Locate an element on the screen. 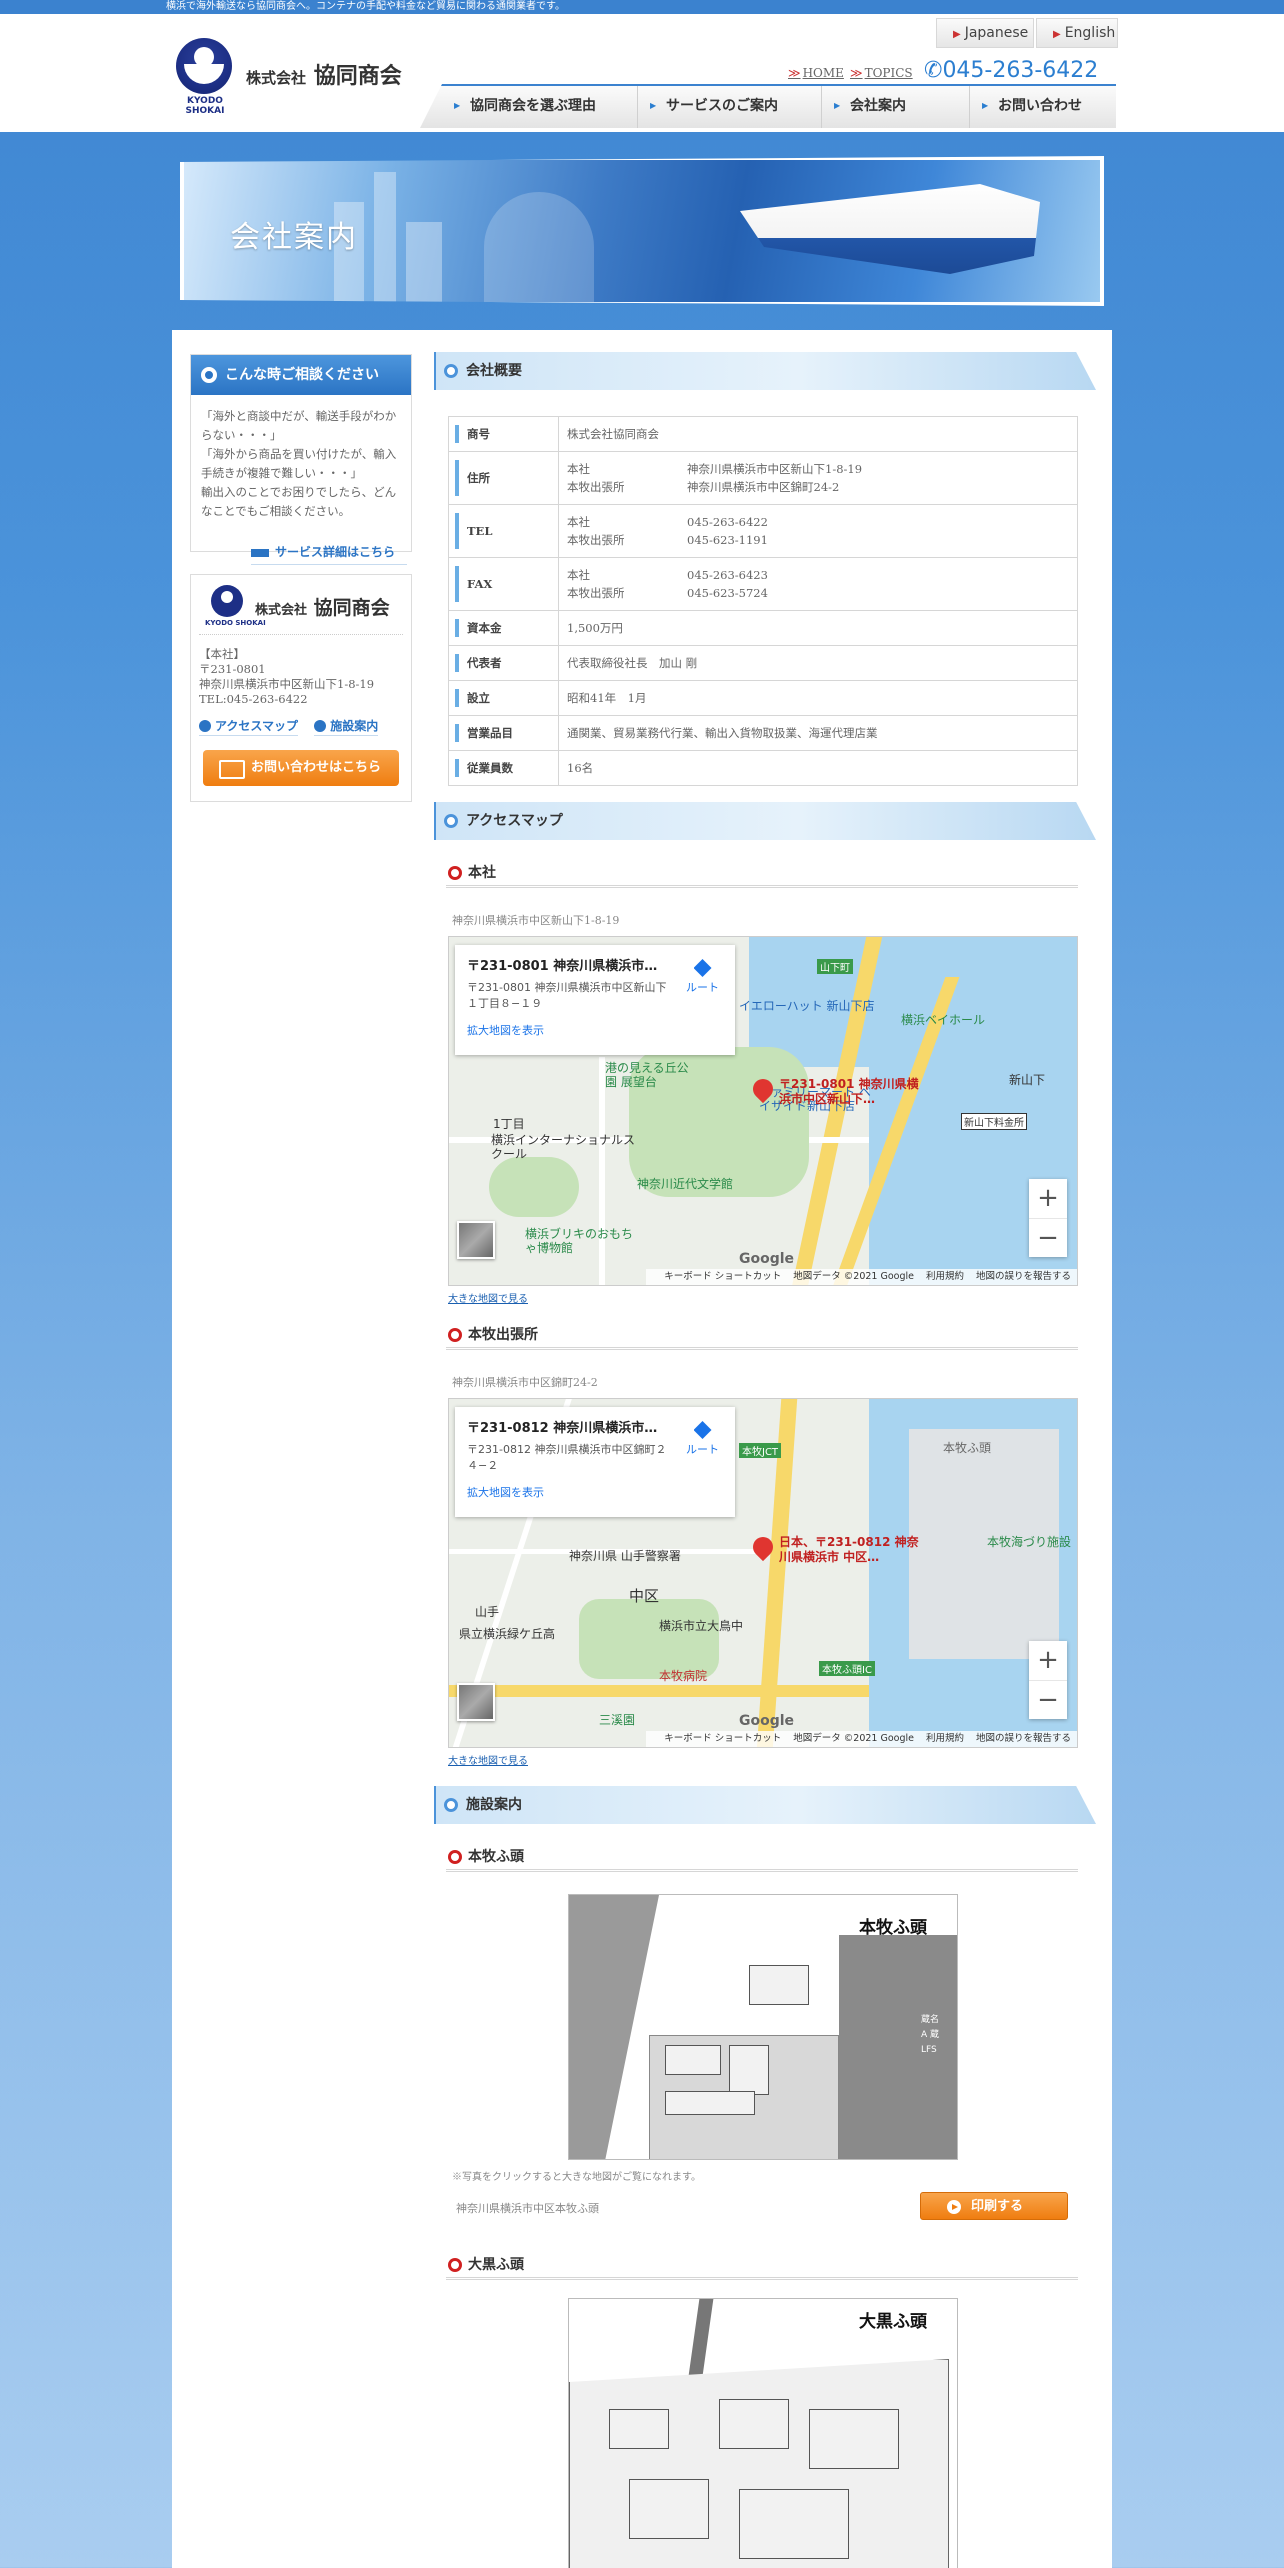 The height and width of the screenshot is (2568, 1284). overview-row-value: 代表取締役社長 加山 剛 is located at coordinates (818, 663).